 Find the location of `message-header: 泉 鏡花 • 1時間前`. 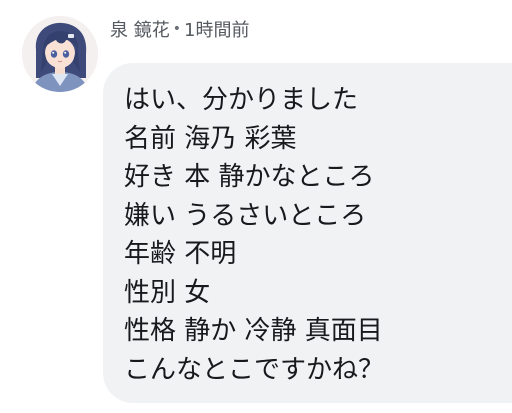

message-header: 泉 鏡花 • 1時間前 is located at coordinates (179, 29).